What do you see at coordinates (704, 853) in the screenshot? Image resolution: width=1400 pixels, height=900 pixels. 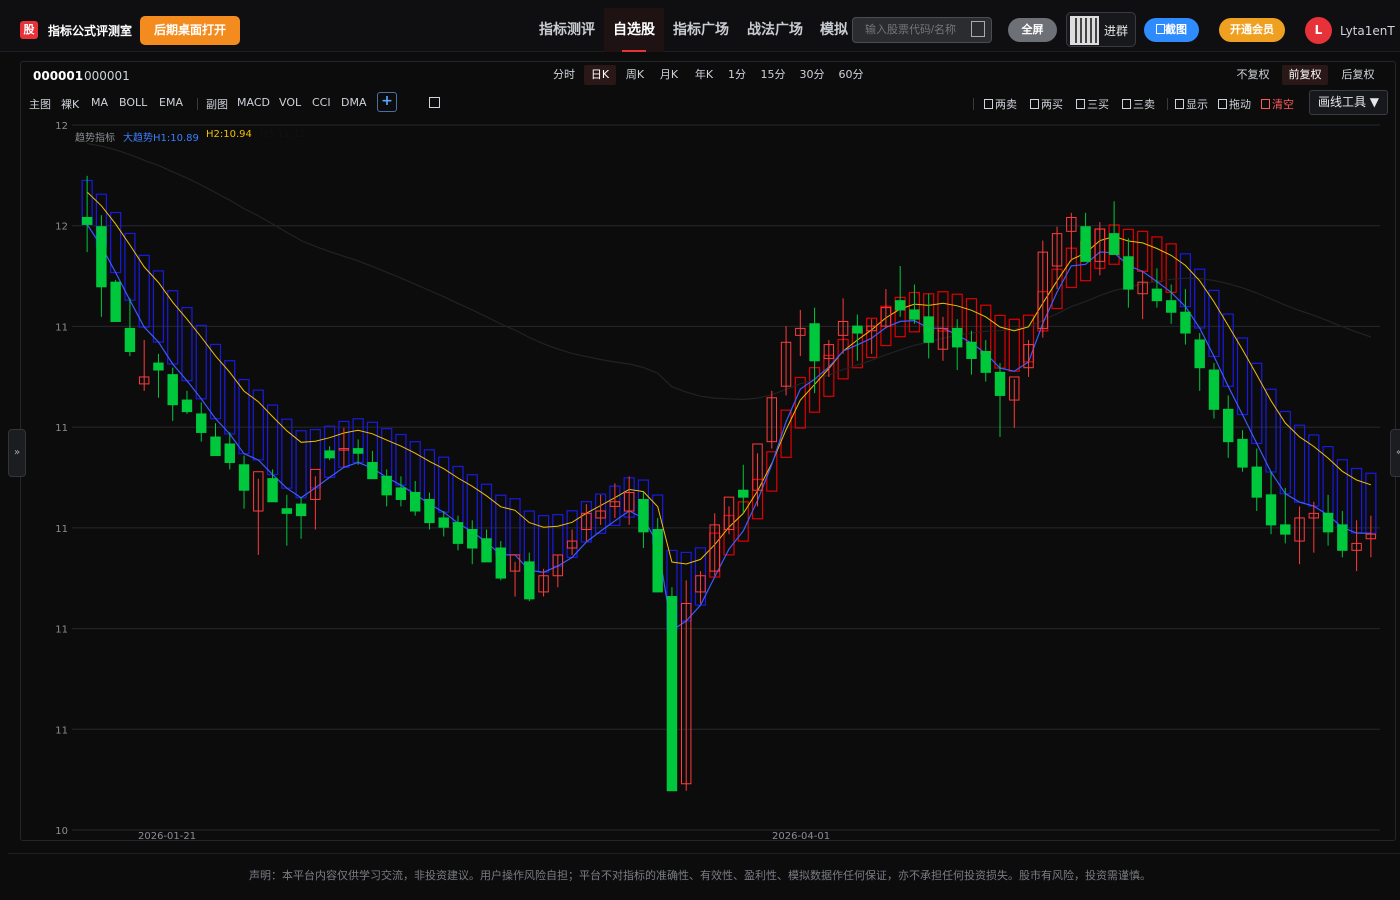 I see `footer-divider` at bounding box center [704, 853].